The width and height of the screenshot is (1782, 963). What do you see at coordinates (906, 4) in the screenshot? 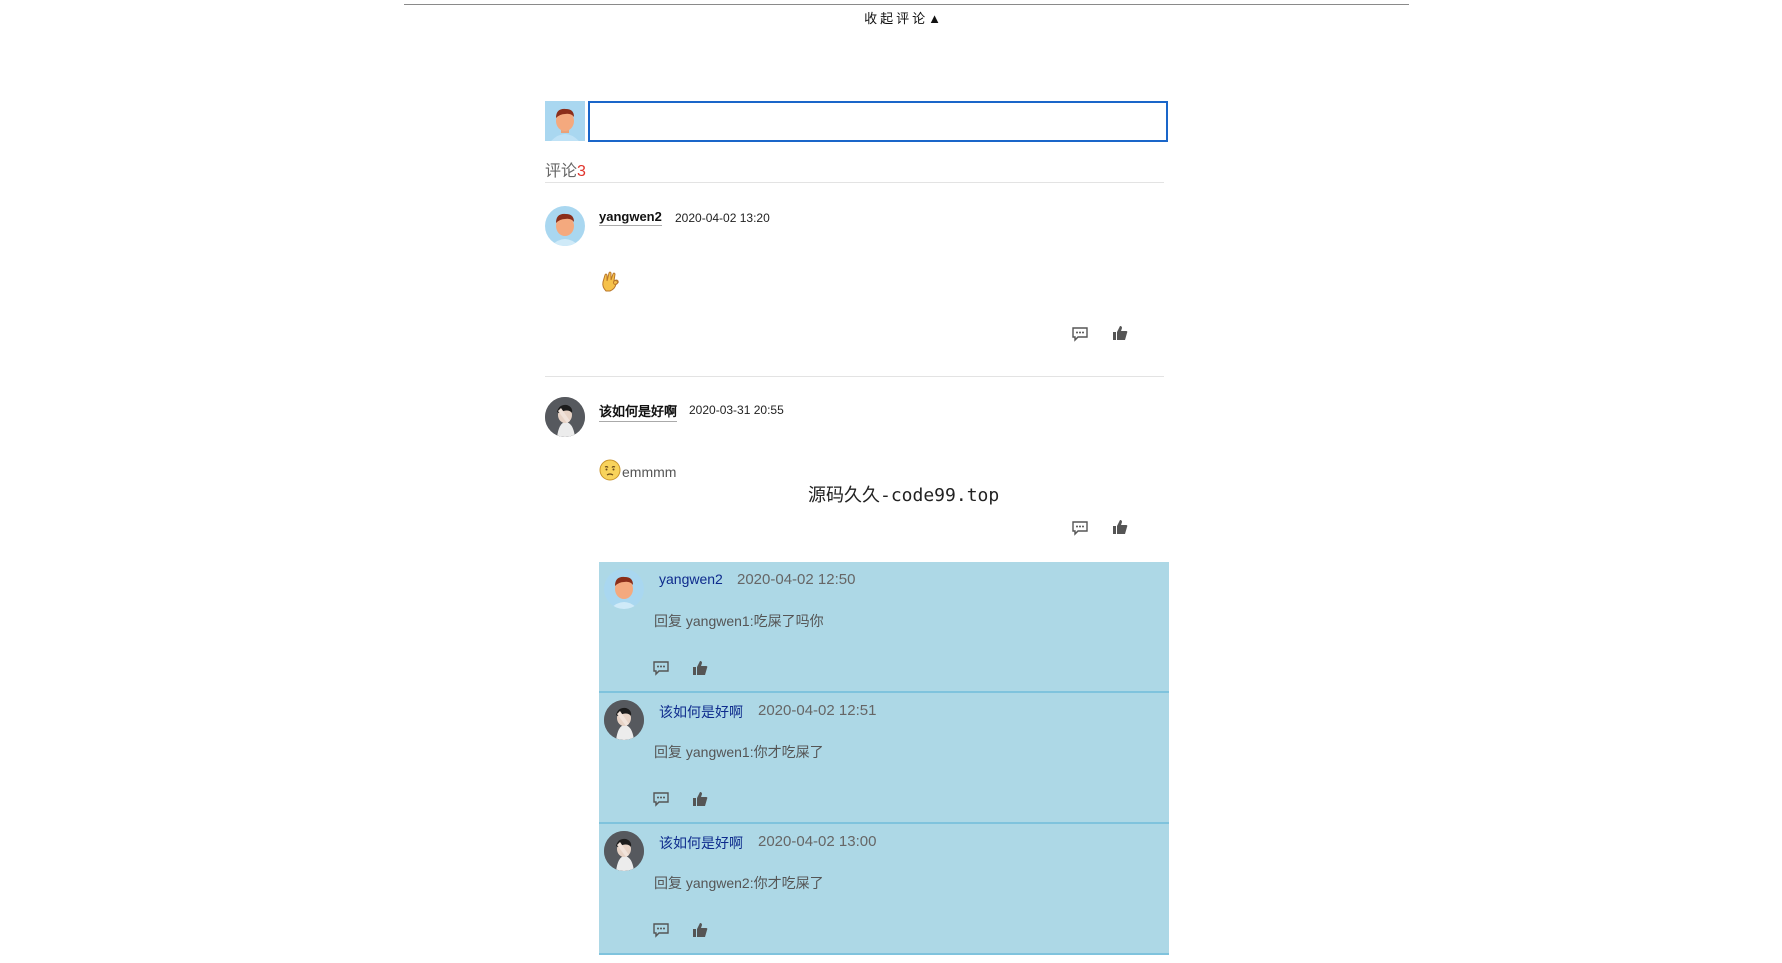
I see `top-divider` at bounding box center [906, 4].